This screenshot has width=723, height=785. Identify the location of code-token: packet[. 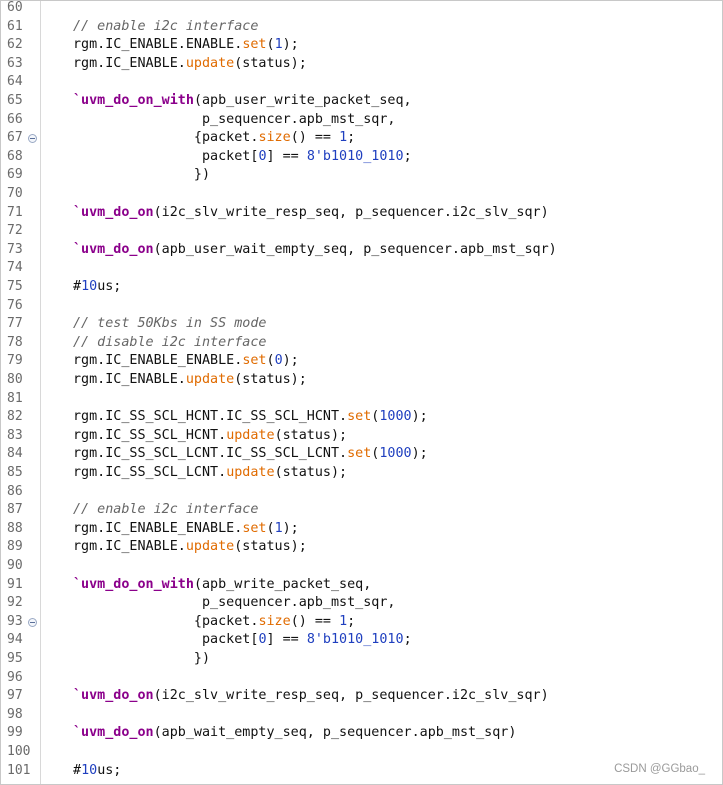
(166, 640).